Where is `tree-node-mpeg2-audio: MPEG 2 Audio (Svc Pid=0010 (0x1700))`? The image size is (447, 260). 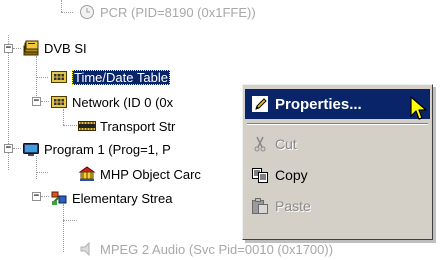 tree-node-mpeg2-audio: MPEG 2 Audio (Svc Pid=0010 (0x1700)) is located at coordinates (205, 249).